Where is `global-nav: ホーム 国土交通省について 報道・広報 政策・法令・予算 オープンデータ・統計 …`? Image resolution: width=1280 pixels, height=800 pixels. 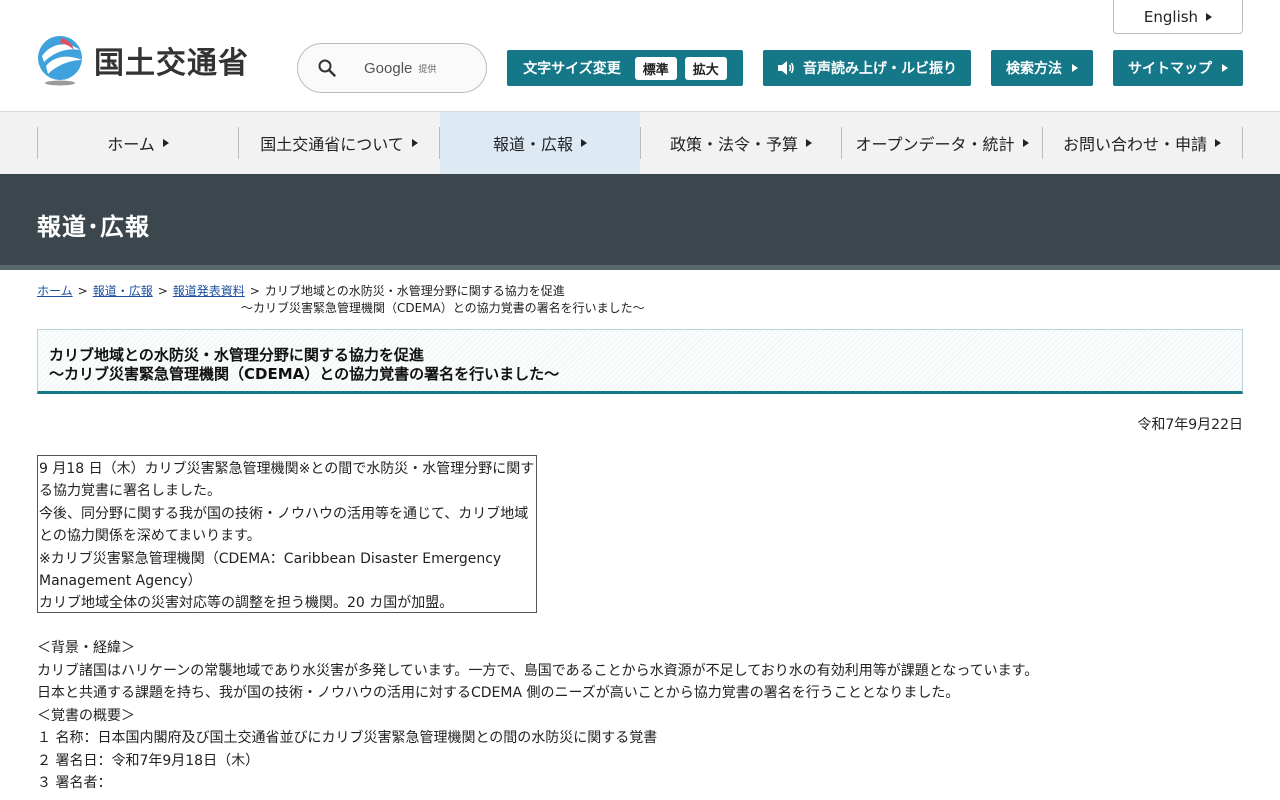 global-nav: ホーム 国土交通省について 報道・広報 政策・法令・予算 オープンデータ・統計 … is located at coordinates (640, 143).